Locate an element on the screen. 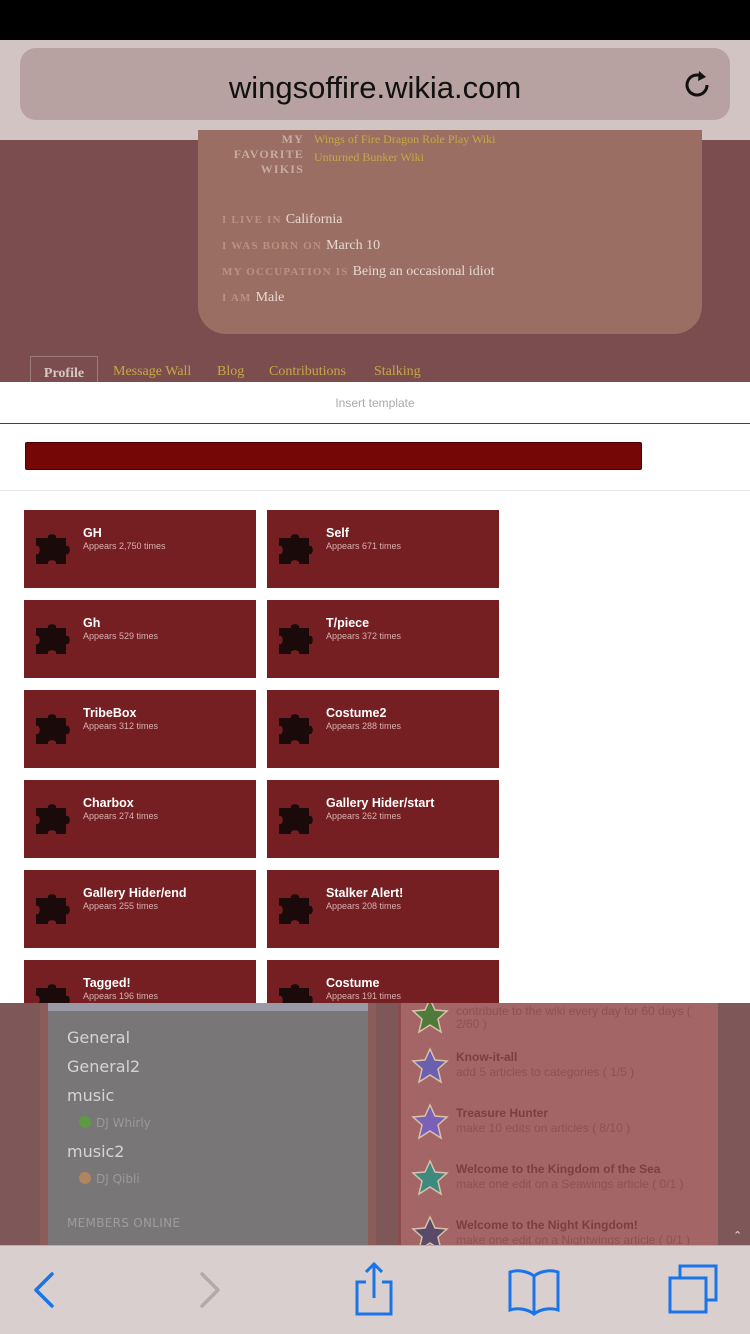 The width and height of the screenshot is (750, 1334). chat-channel: music2 is located at coordinates (95, 1151).